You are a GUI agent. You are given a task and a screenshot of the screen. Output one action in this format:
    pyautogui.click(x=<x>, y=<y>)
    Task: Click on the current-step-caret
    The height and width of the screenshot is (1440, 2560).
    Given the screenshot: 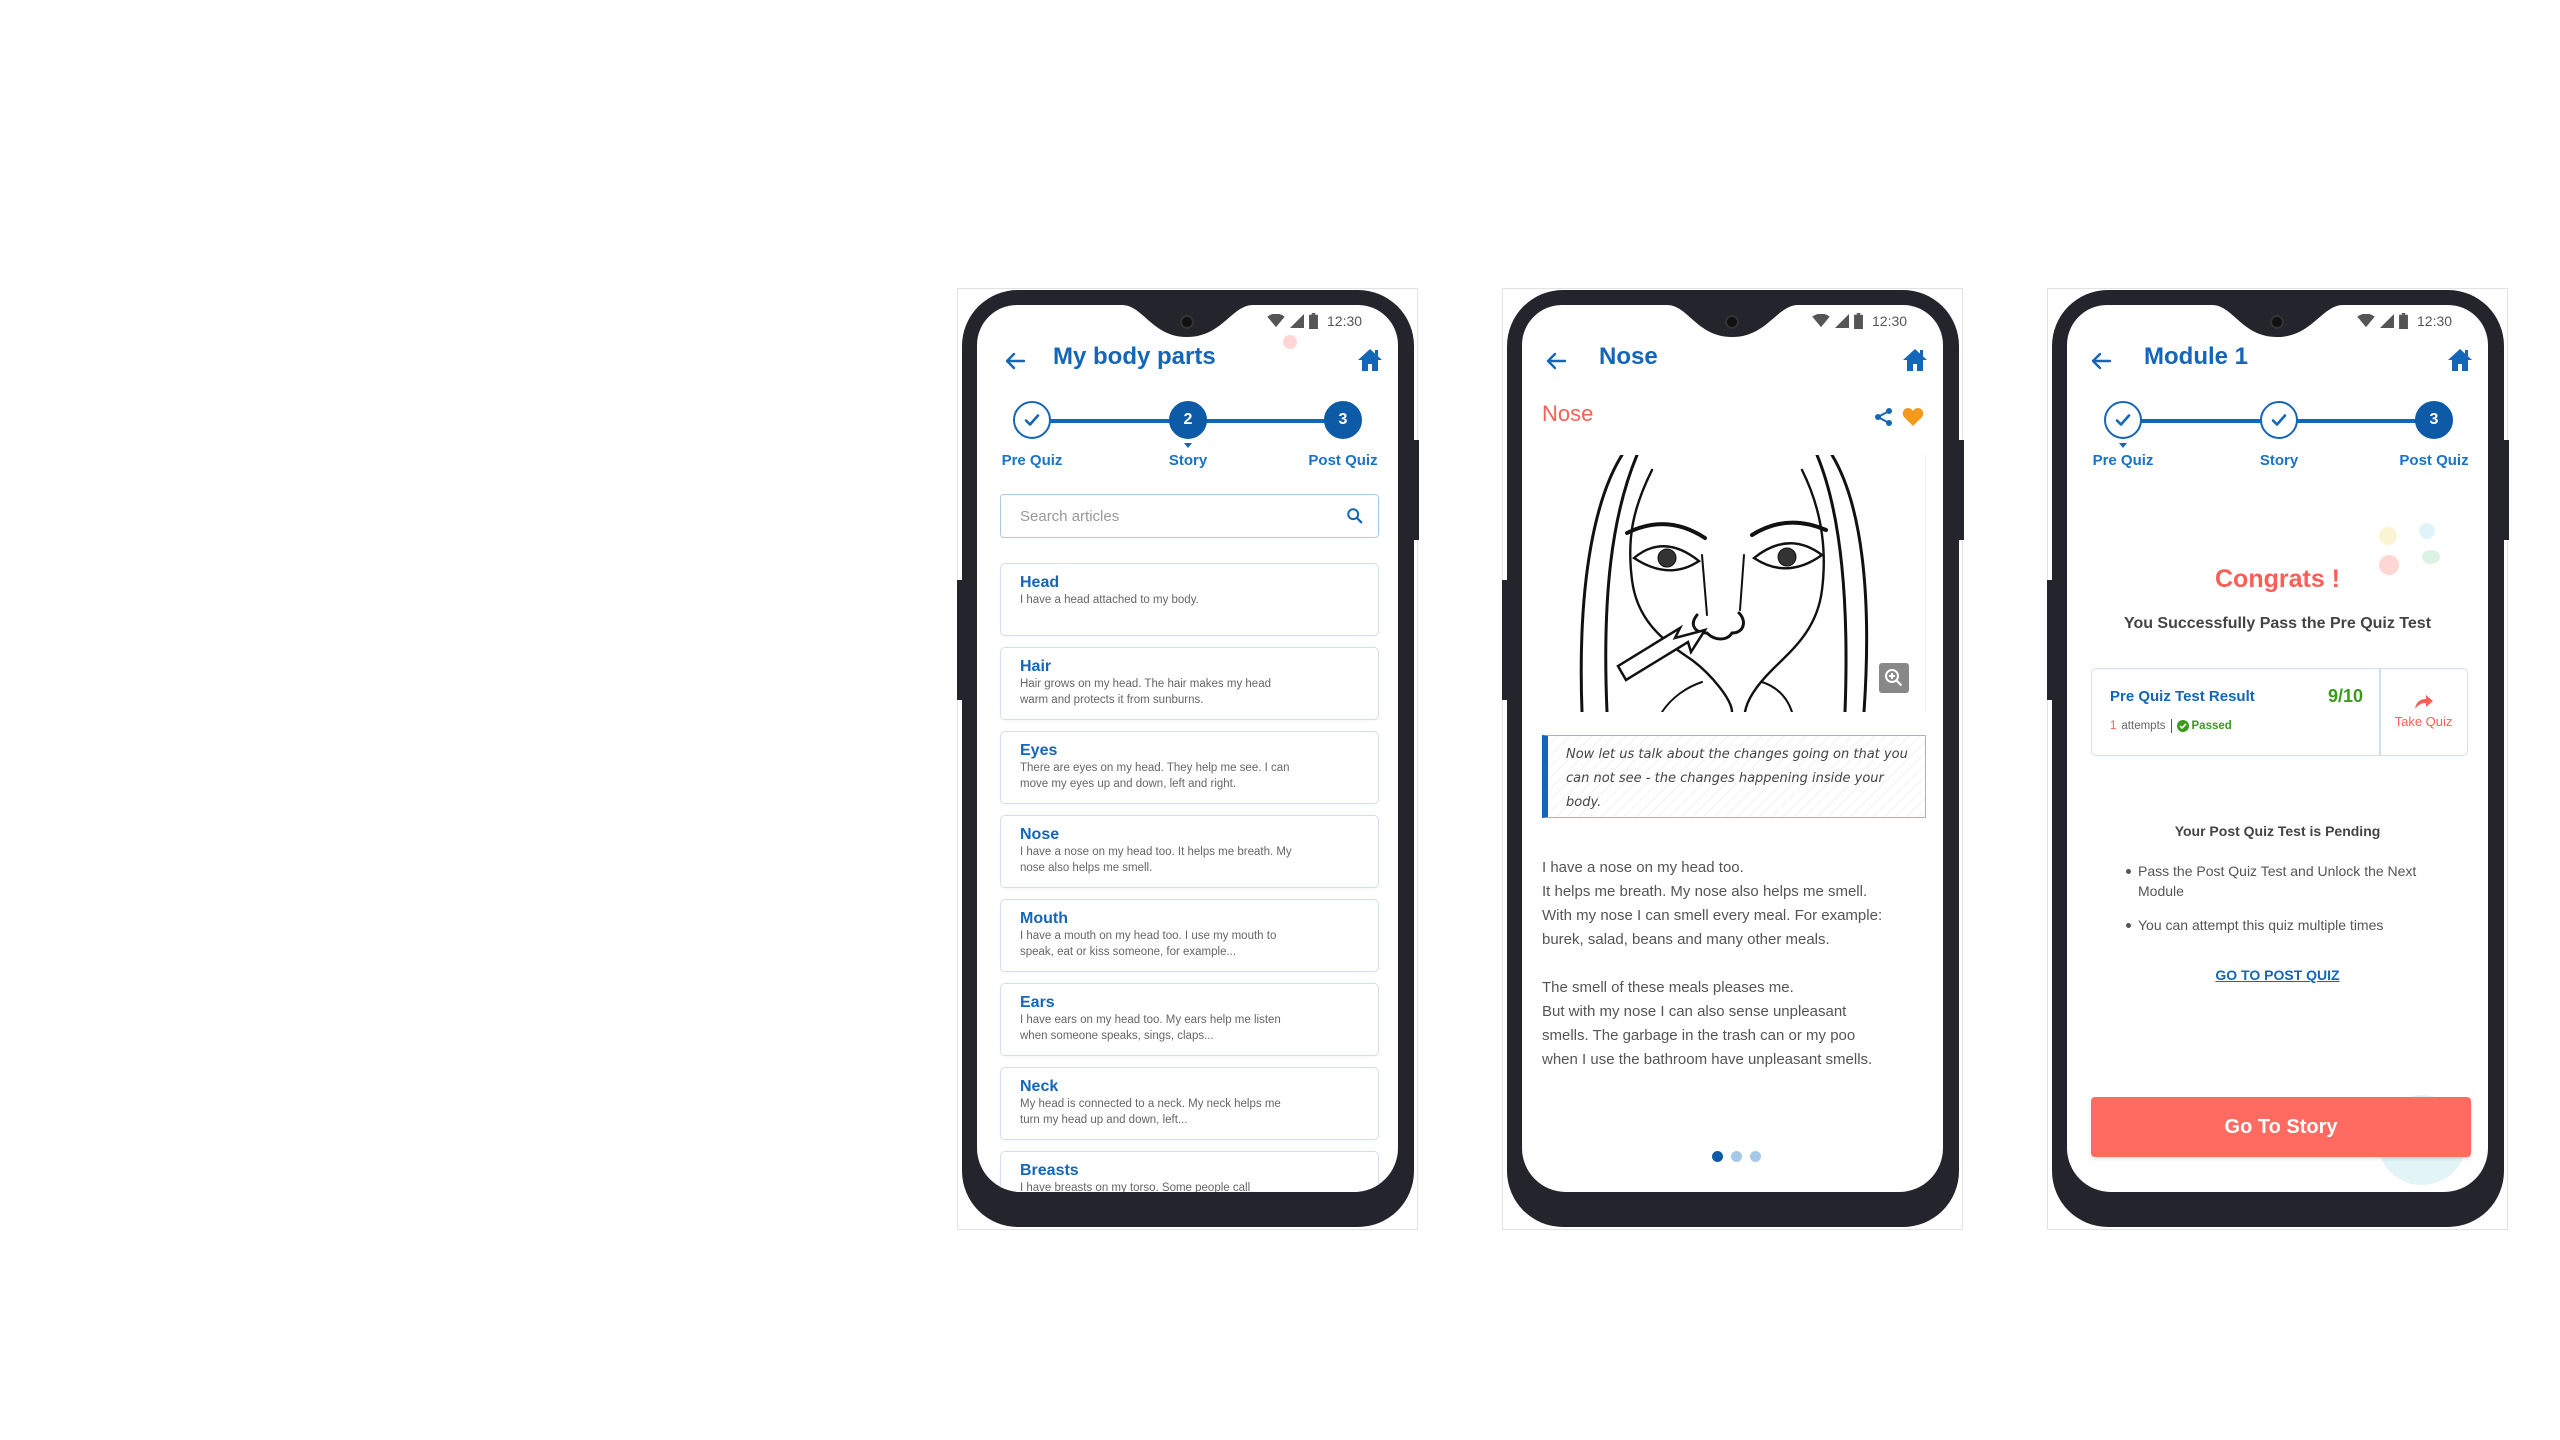 What is the action you would take?
    pyautogui.click(x=2123, y=445)
    